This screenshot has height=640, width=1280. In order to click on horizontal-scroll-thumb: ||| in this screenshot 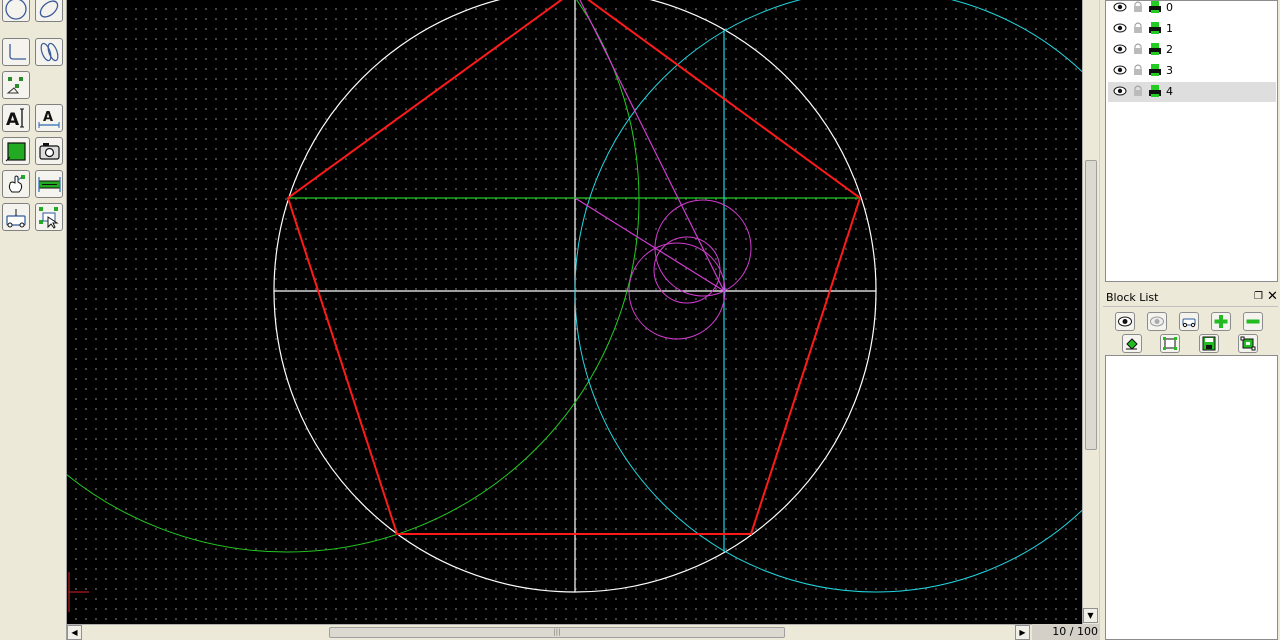, I will do `click(557, 632)`.